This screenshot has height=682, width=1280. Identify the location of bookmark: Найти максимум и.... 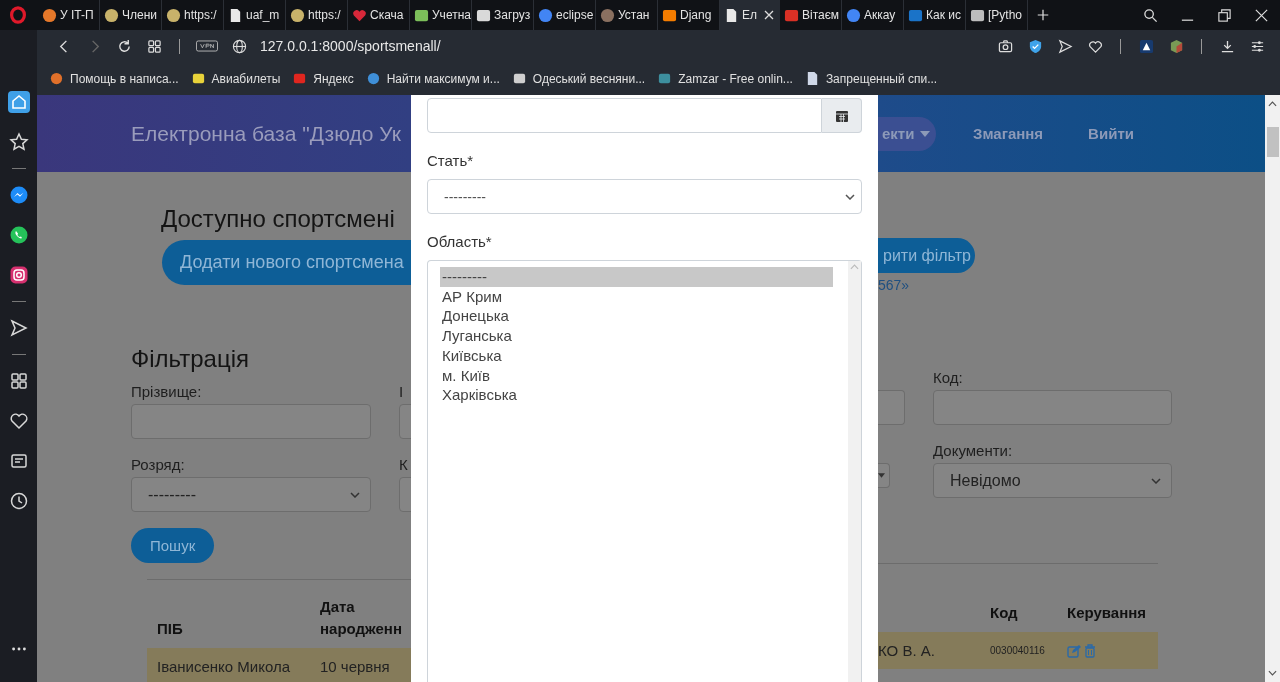
(432, 78).